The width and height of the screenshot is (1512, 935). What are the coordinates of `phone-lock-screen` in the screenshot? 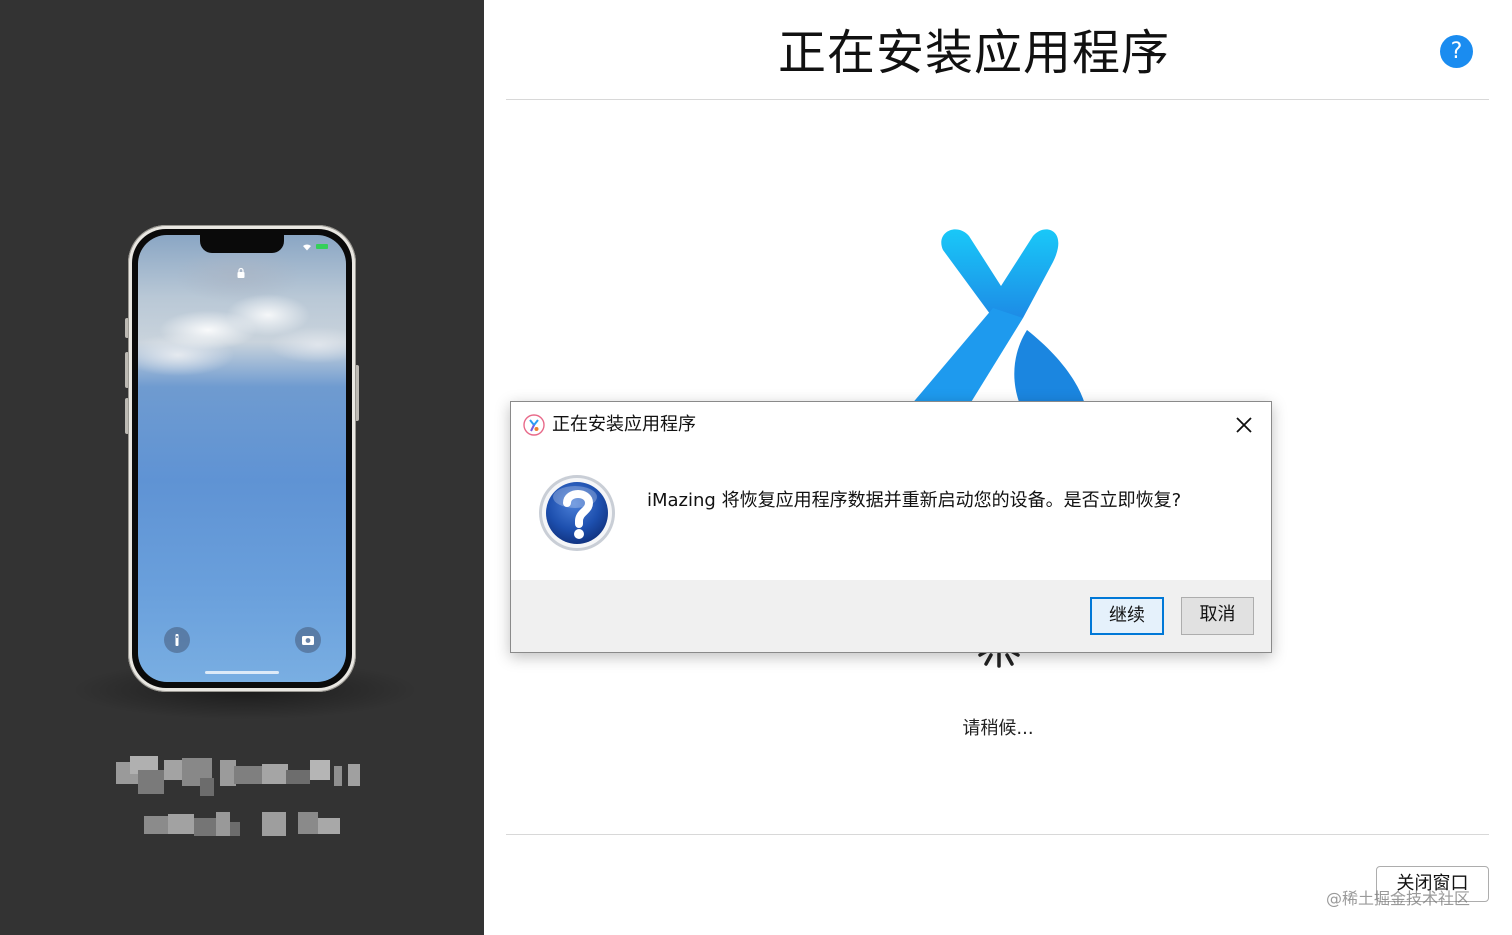 It's located at (242, 458).